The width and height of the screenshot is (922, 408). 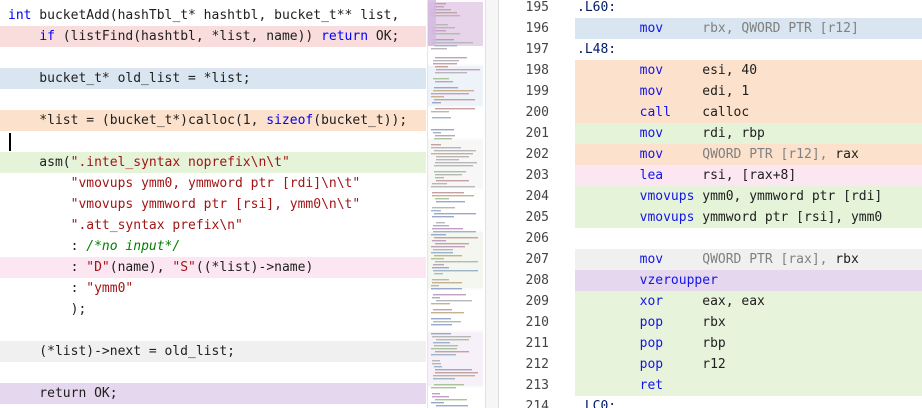 What do you see at coordinates (524, 238) in the screenshot?
I see `line-number: 206` at bounding box center [524, 238].